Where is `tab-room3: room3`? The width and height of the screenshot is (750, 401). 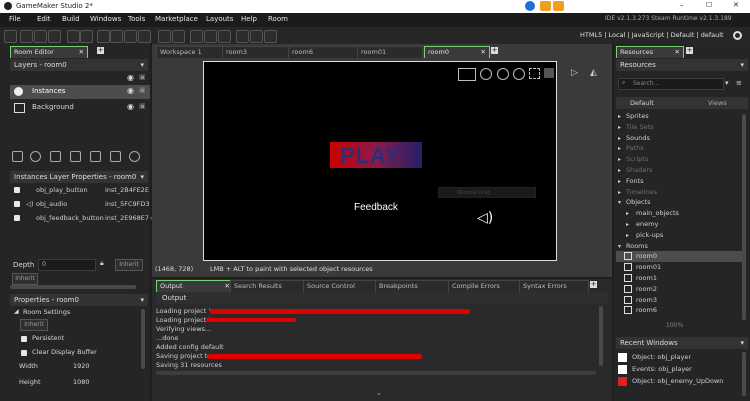
tab-room3: room3 is located at coordinates (256, 52).